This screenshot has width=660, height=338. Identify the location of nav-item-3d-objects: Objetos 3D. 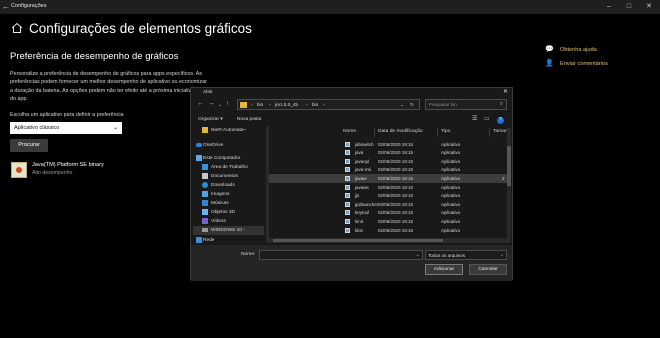
(228, 212).